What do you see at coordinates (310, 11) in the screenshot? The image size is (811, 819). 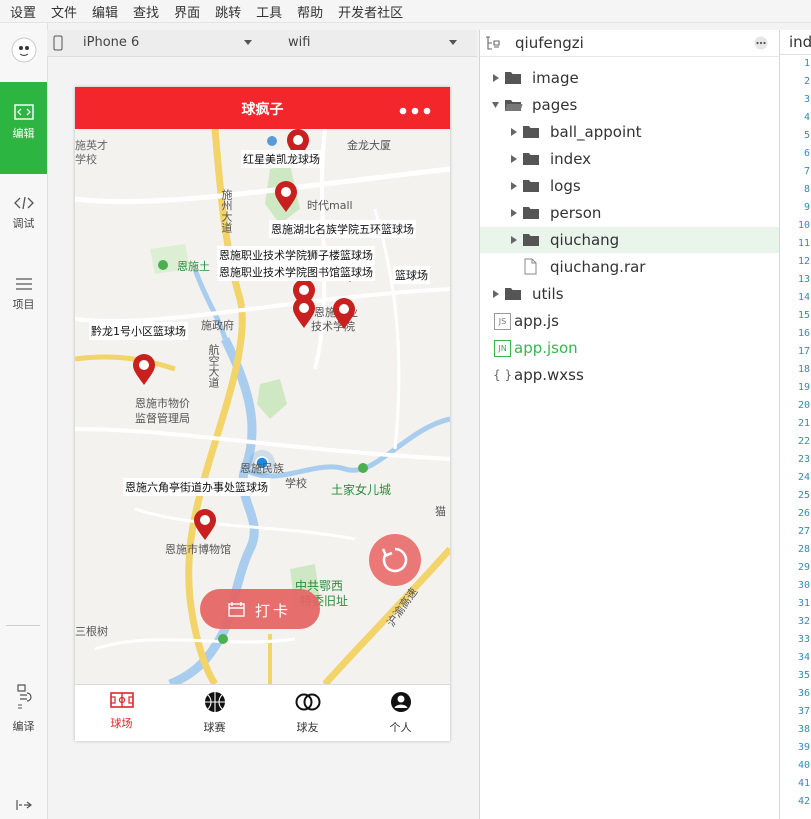 I see `menu-help: 帮助` at bounding box center [310, 11].